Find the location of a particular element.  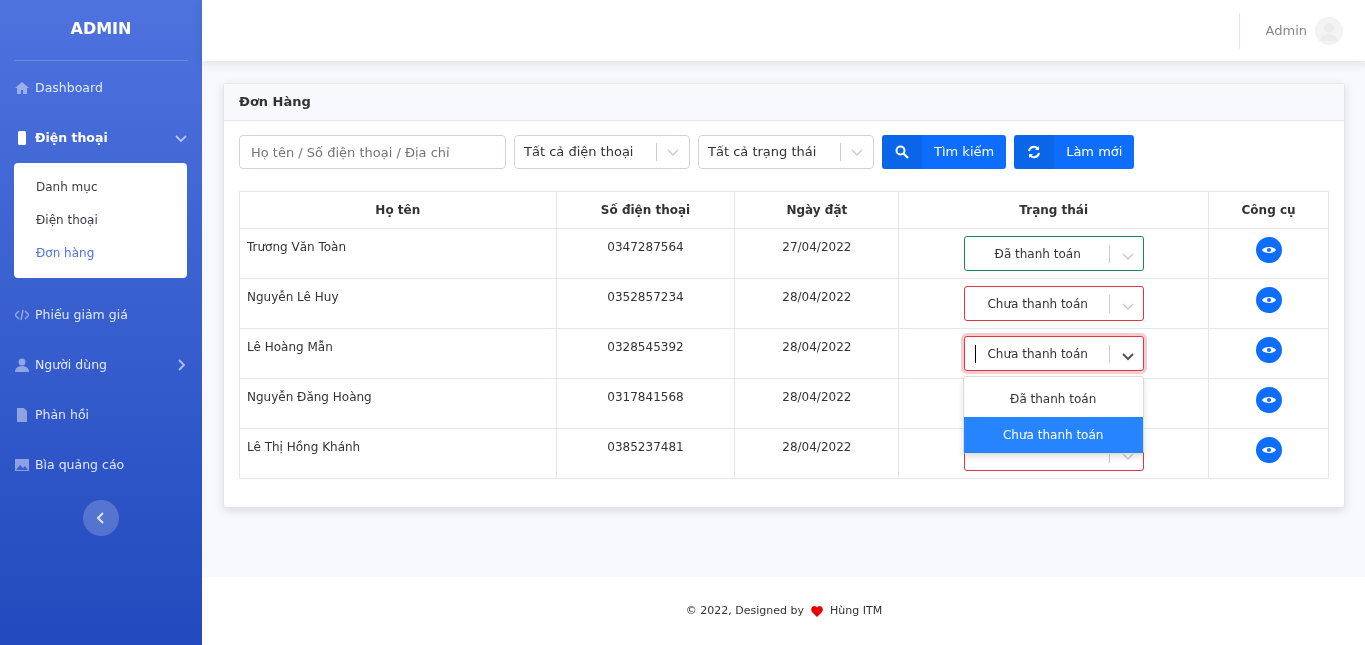

column-header: Công cụ is located at coordinates (1268, 210).